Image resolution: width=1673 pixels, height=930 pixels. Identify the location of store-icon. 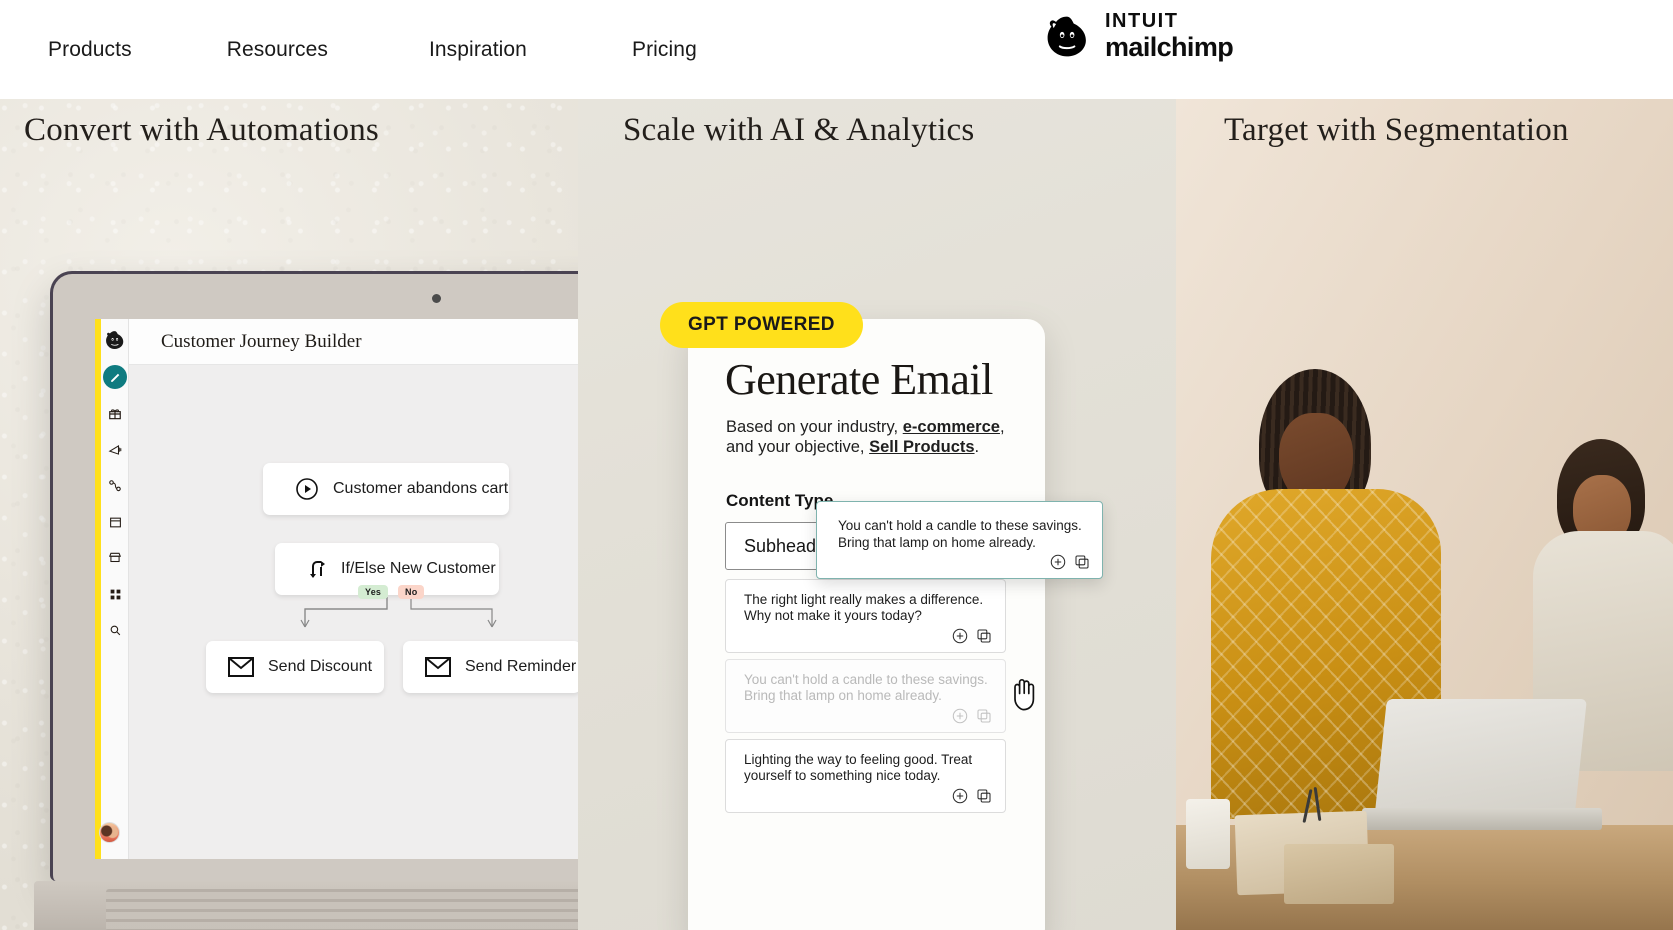
(115, 557).